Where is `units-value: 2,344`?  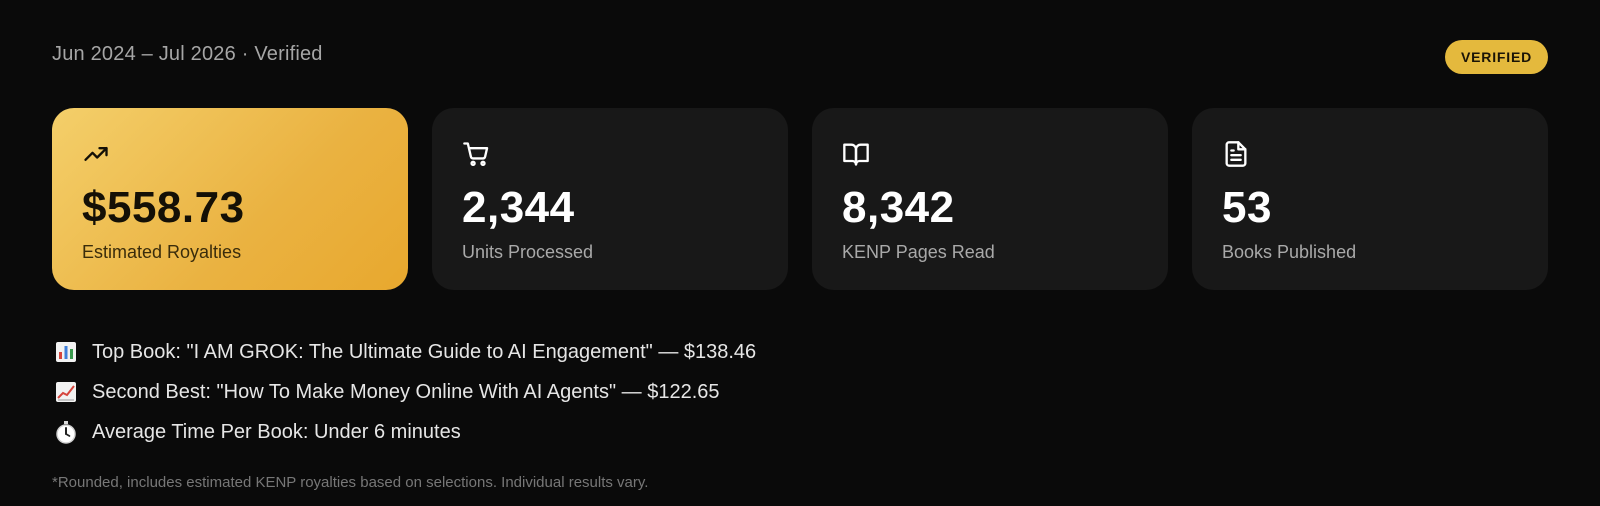
units-value: 2,344 is located at coordinates (518, 207).